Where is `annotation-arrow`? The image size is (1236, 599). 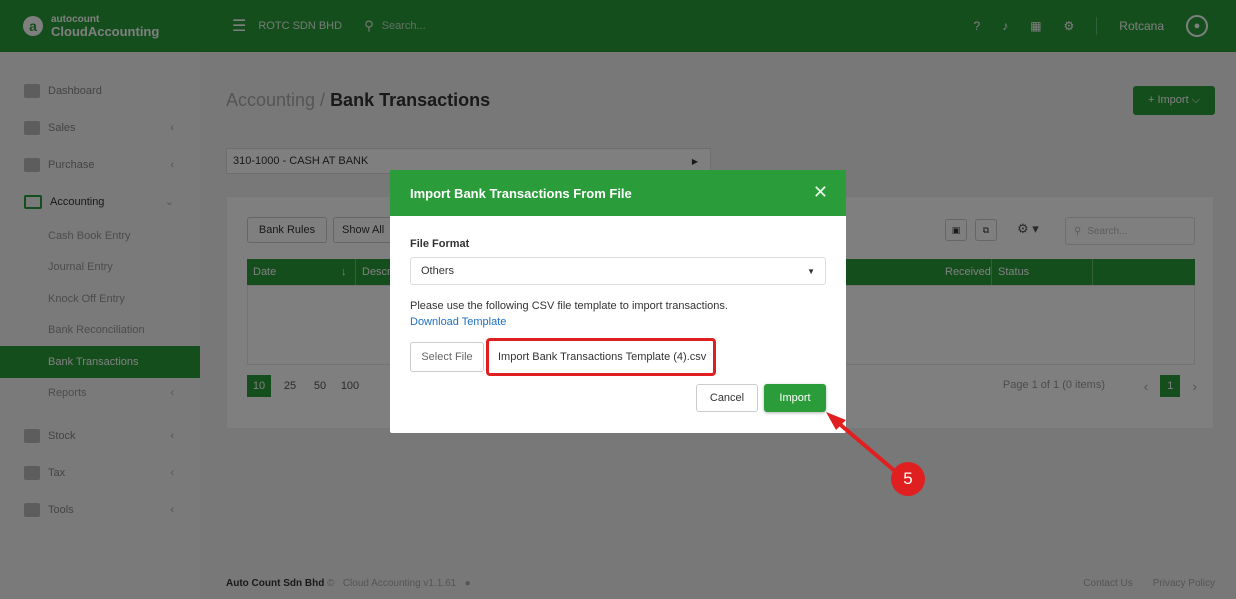 annotation-arrow is located at coordinates (862, 443).